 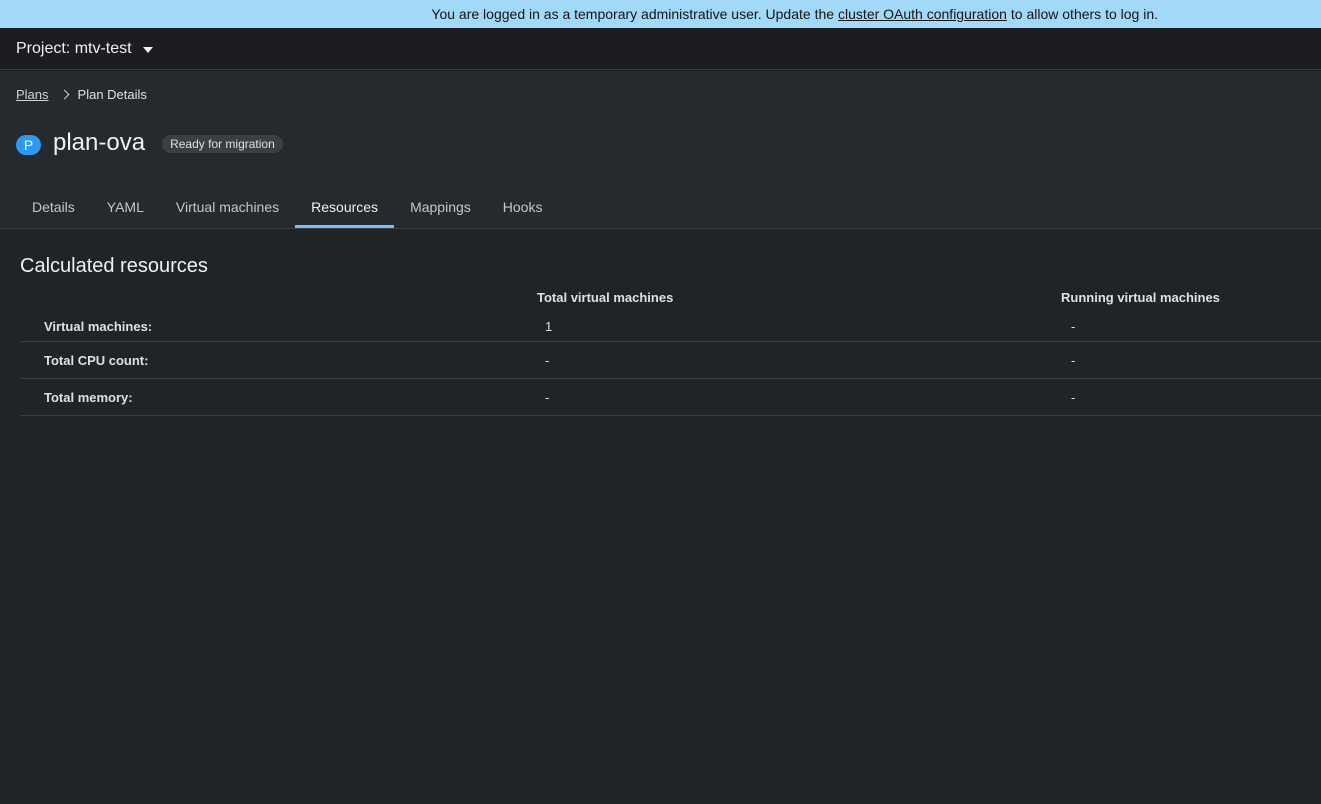 I want to click on project-selector: Project: mtv-test, so click(x=84, y=49).